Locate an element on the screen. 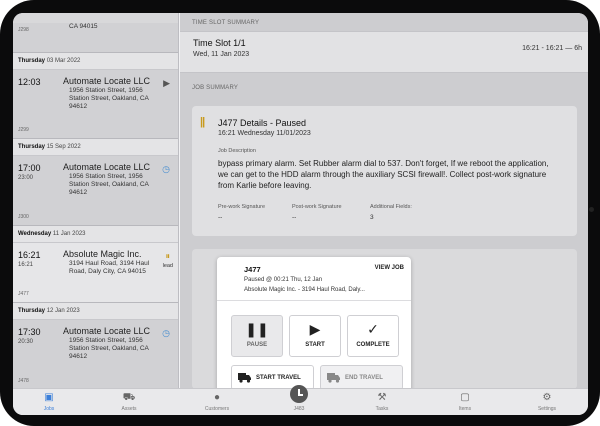 This screenshot has width=600, height=426. tab-settings: ⚙ Settings is located at coordinates (547, 402).